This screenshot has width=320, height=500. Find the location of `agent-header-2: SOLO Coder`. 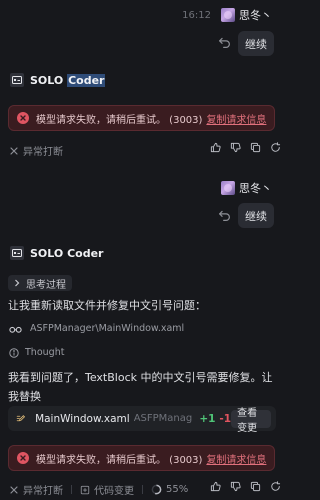

agent-header-2: SOLO Coder is located at coordinates (56, 253).